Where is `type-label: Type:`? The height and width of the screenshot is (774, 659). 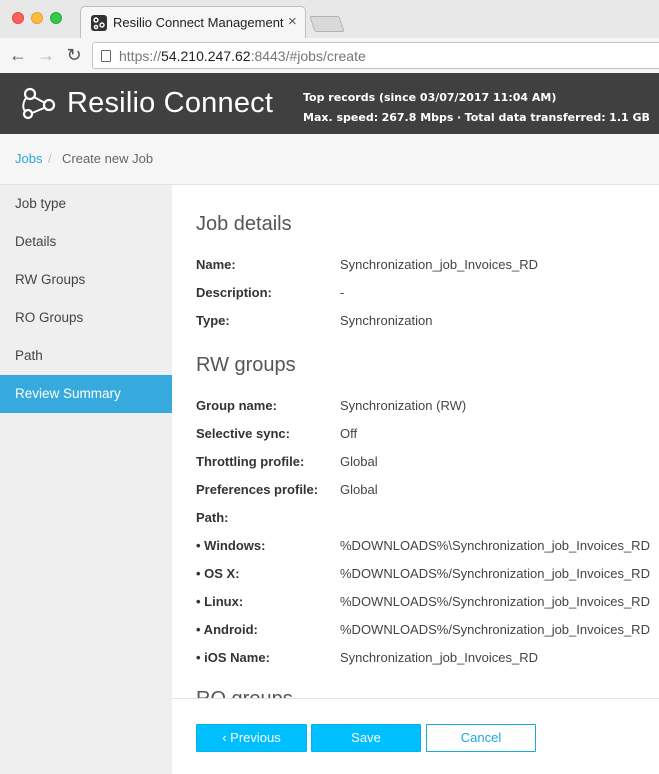
type-label: Type: is located at coordinates (213, 320).